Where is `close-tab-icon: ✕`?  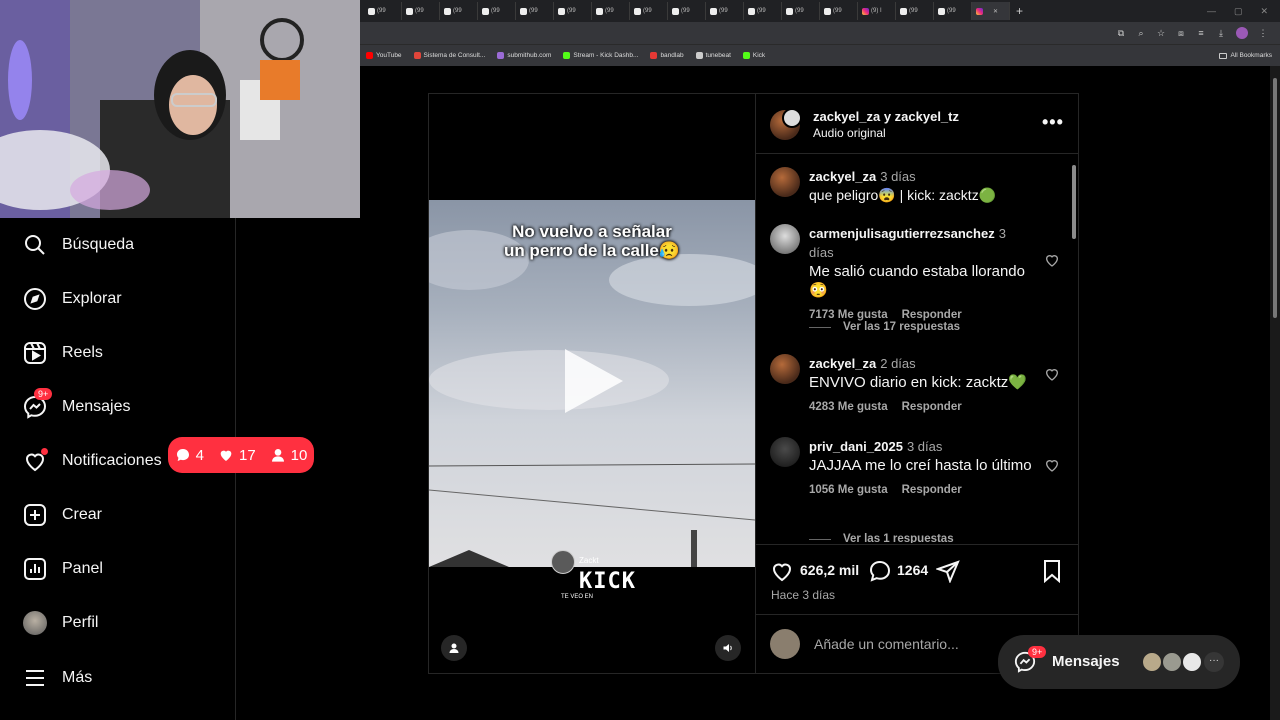
close-tab-icon: ✕ is located at coordinates (995, 11).